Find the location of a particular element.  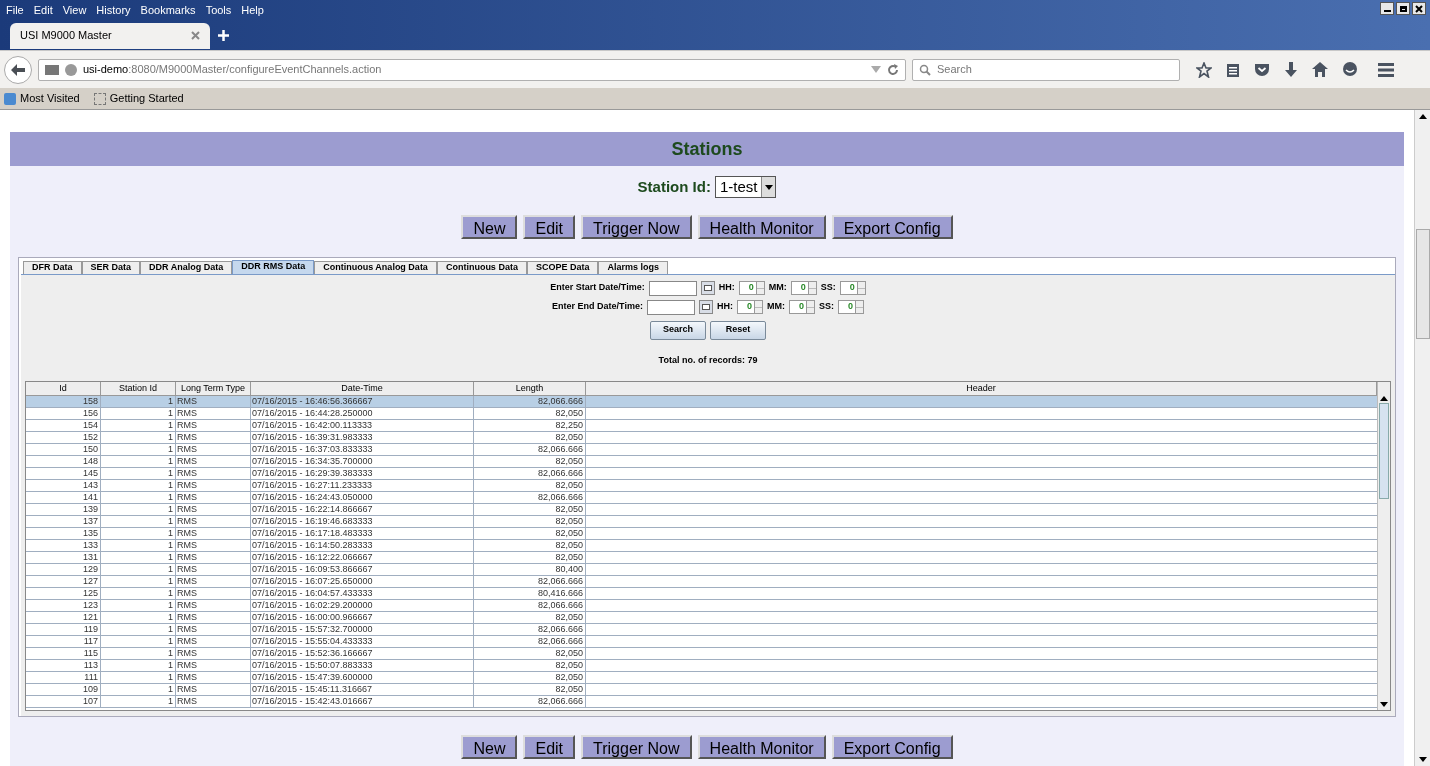

reload-icon is located at coordinates (893, 69).